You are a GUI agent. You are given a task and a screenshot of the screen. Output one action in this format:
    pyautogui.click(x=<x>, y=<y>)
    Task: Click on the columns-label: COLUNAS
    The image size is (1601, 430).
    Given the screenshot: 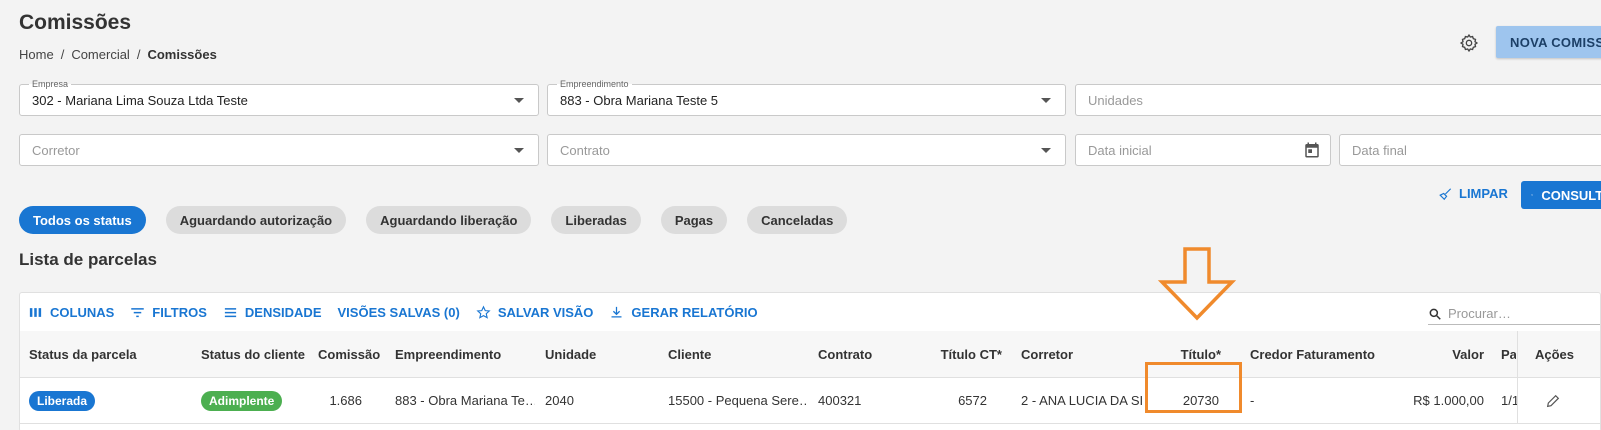 What is the action you would take?
    pyautogui.click(x=82, y=312)
    